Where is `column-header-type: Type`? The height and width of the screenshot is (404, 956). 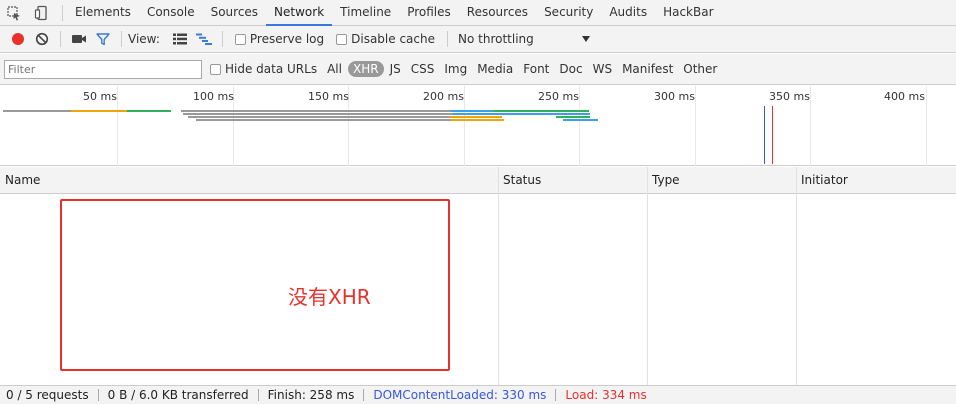 column-header-type: Type is located at coordinates (721, 180).